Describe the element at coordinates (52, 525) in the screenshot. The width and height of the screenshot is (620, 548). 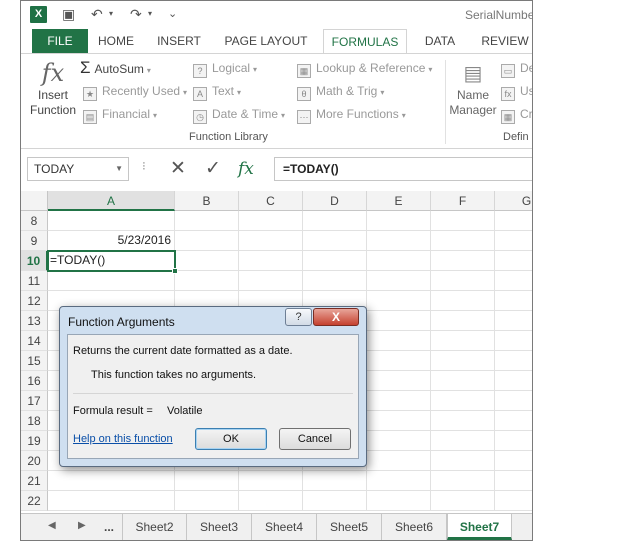
I see `previous-sheet-icon: ◀` at that location.